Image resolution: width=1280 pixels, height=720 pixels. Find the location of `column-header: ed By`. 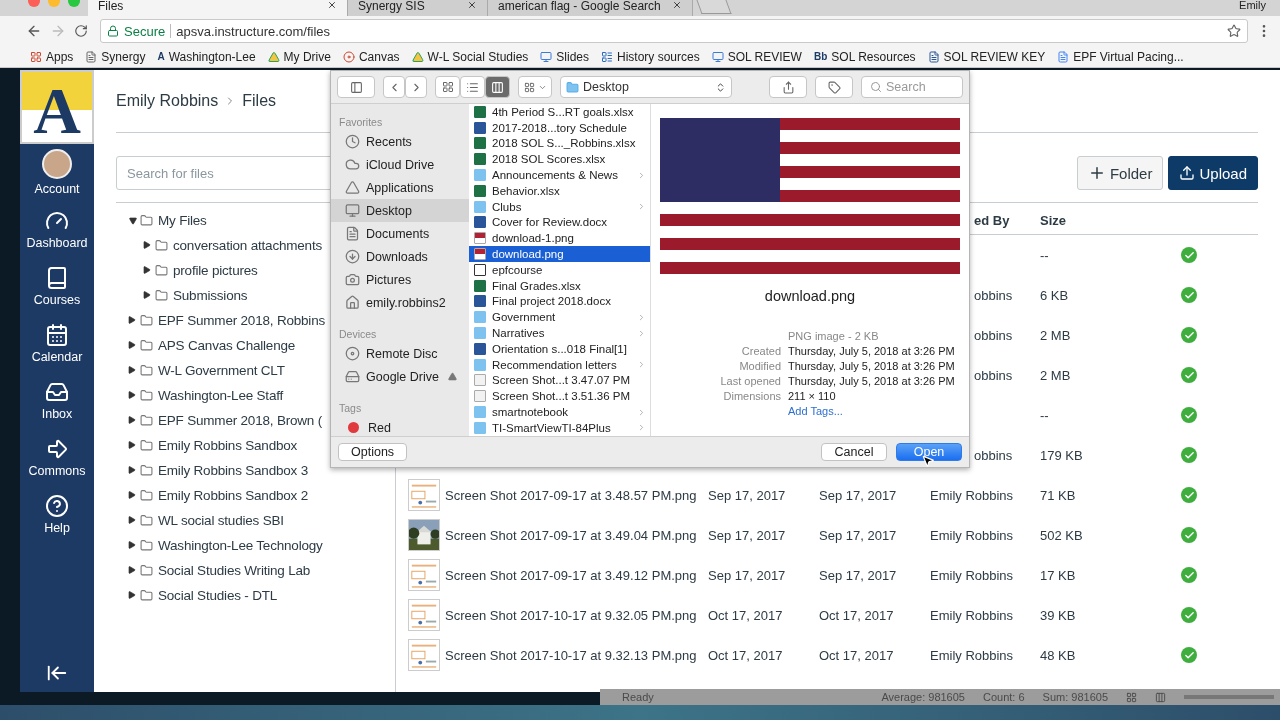

column-header: ed By is located at coordinates (992, 220).